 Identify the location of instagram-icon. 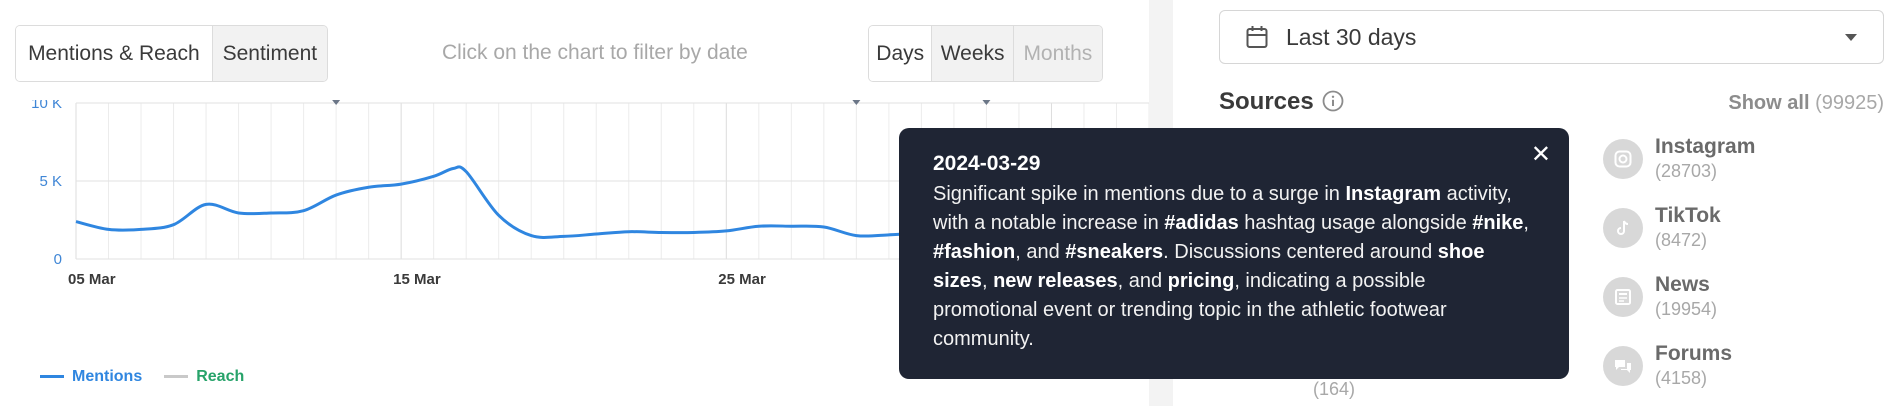
(1623, 159).